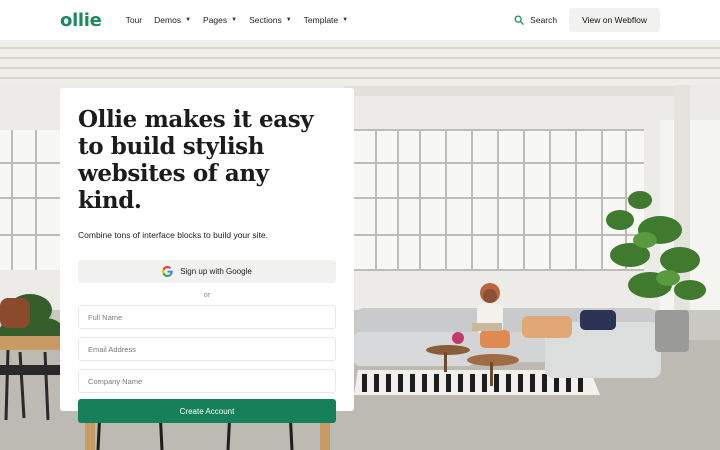 This screenshot has width=720, height=450. What do you see at coordinates (321, 20) in the screenshot?
I see `nav-item-label: Template` at bounding box center [321, 20].